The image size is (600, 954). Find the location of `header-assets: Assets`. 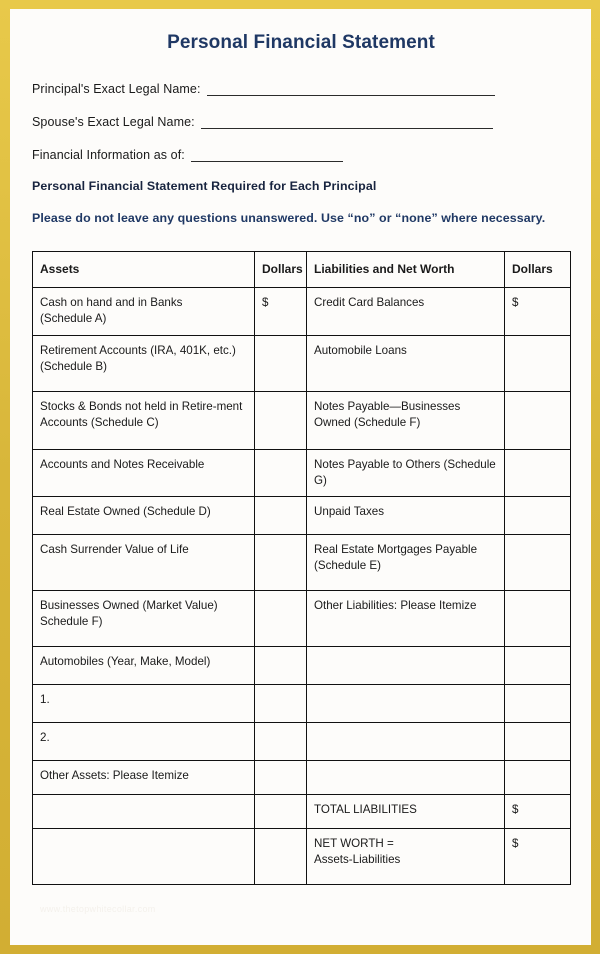

header-assets: Assets is located at coordinates (143, 269).